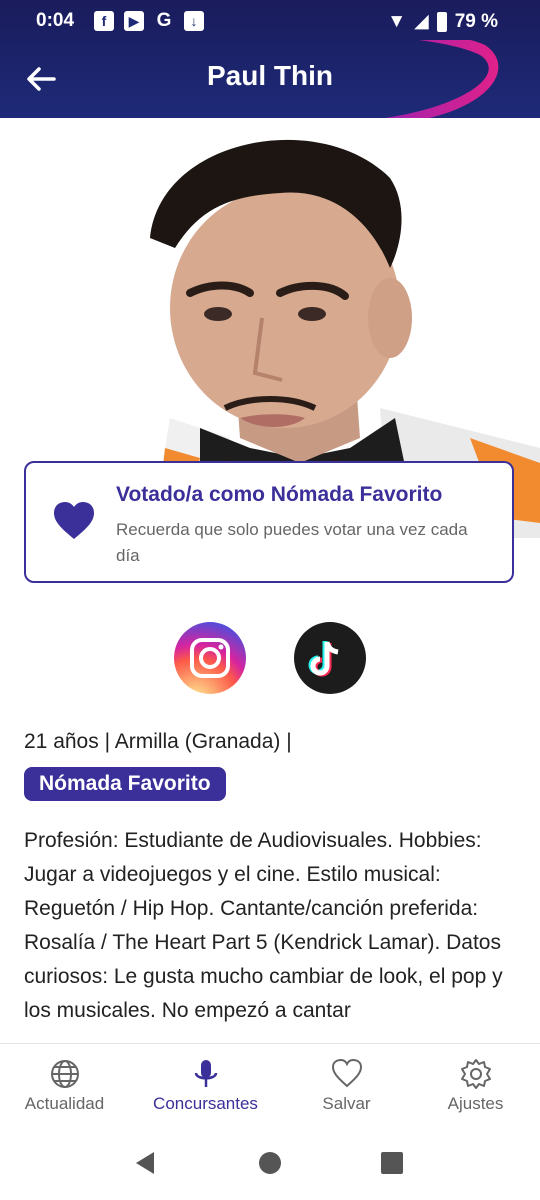  I want to click on notification-icons: f ▶ G ↓, so click(149, 20).